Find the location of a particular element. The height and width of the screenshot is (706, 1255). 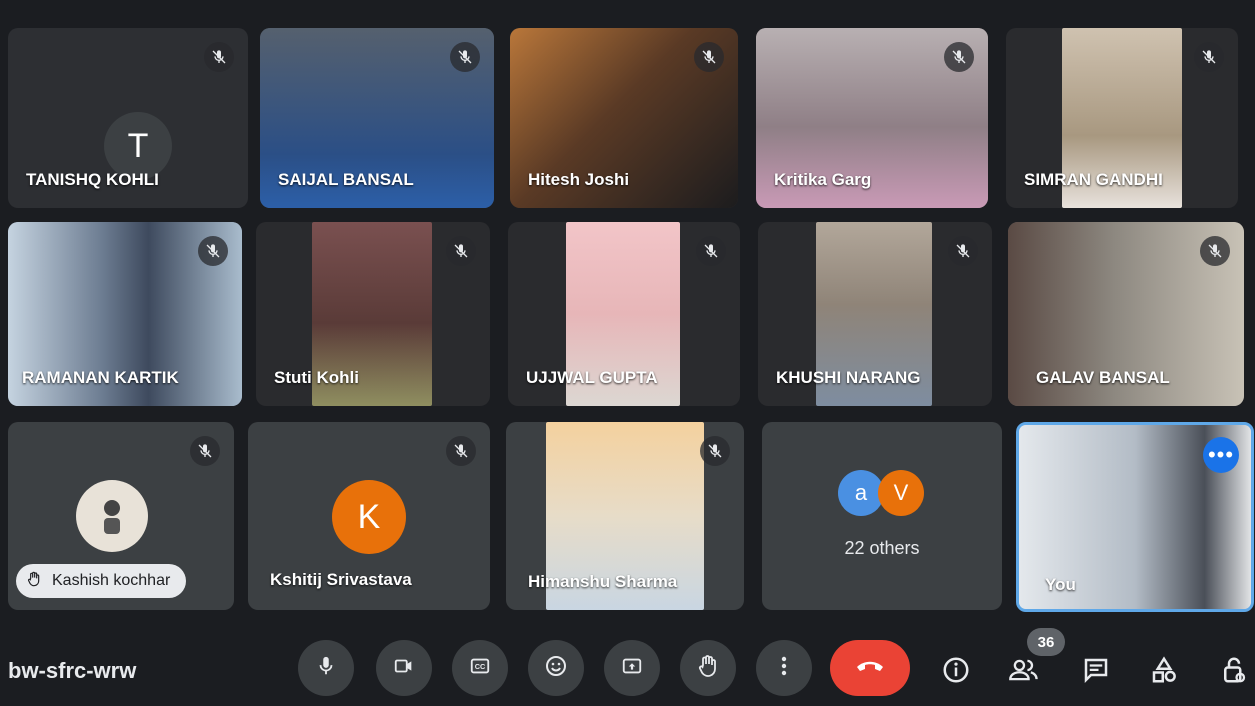

participant-name: SIMRAN GANDHI is located at coordinates (1093, 179).